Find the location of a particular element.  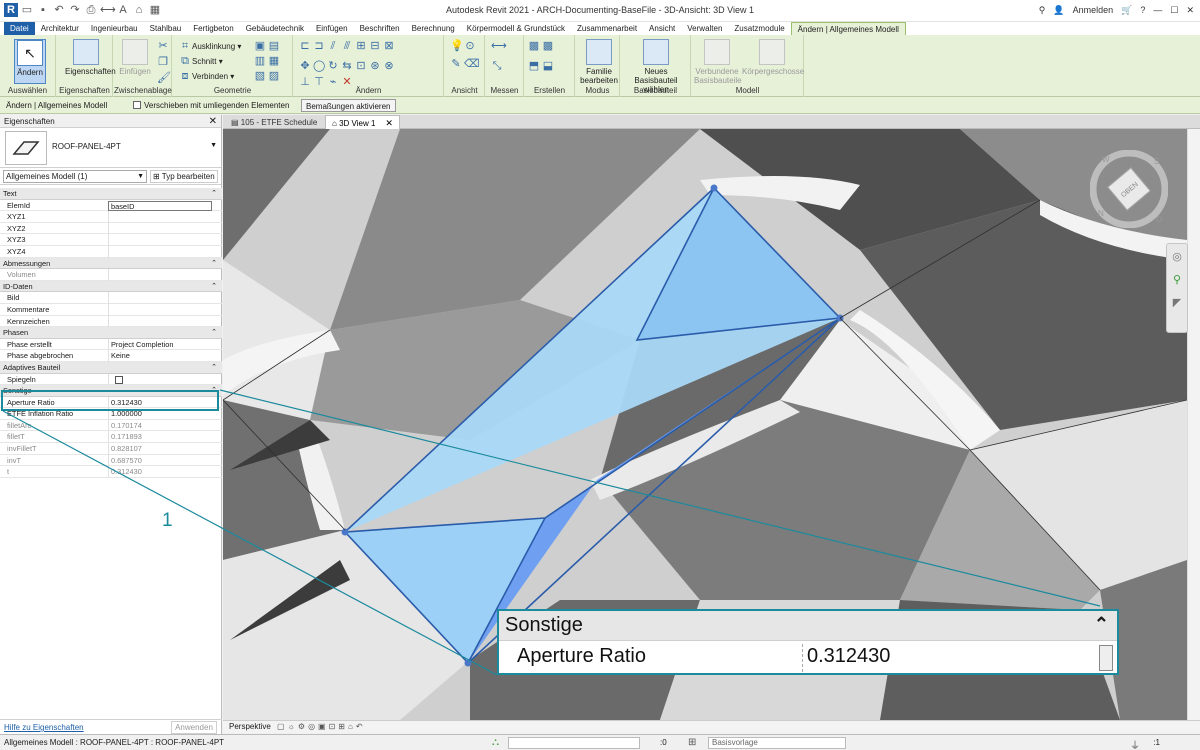

linked-hosts-button: Verbundene Basisbauteile is located at coordinates (718, 62).